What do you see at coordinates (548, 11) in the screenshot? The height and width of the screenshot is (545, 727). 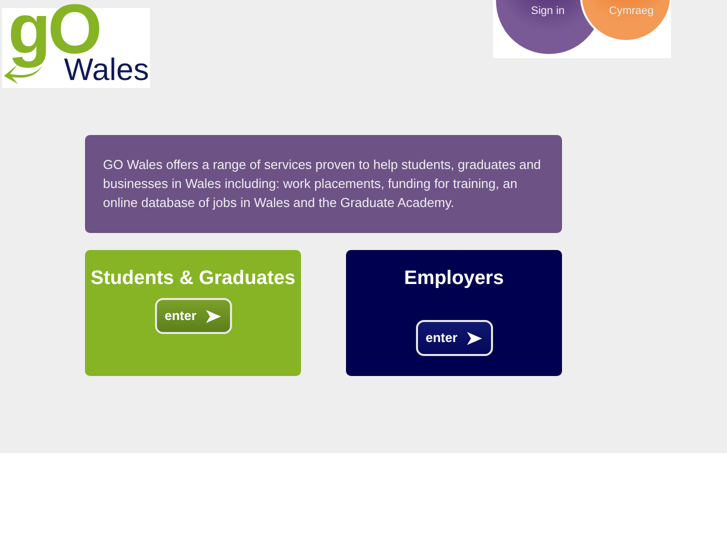 I see `circle-link: Sign in` at bounding box center [548, 11].